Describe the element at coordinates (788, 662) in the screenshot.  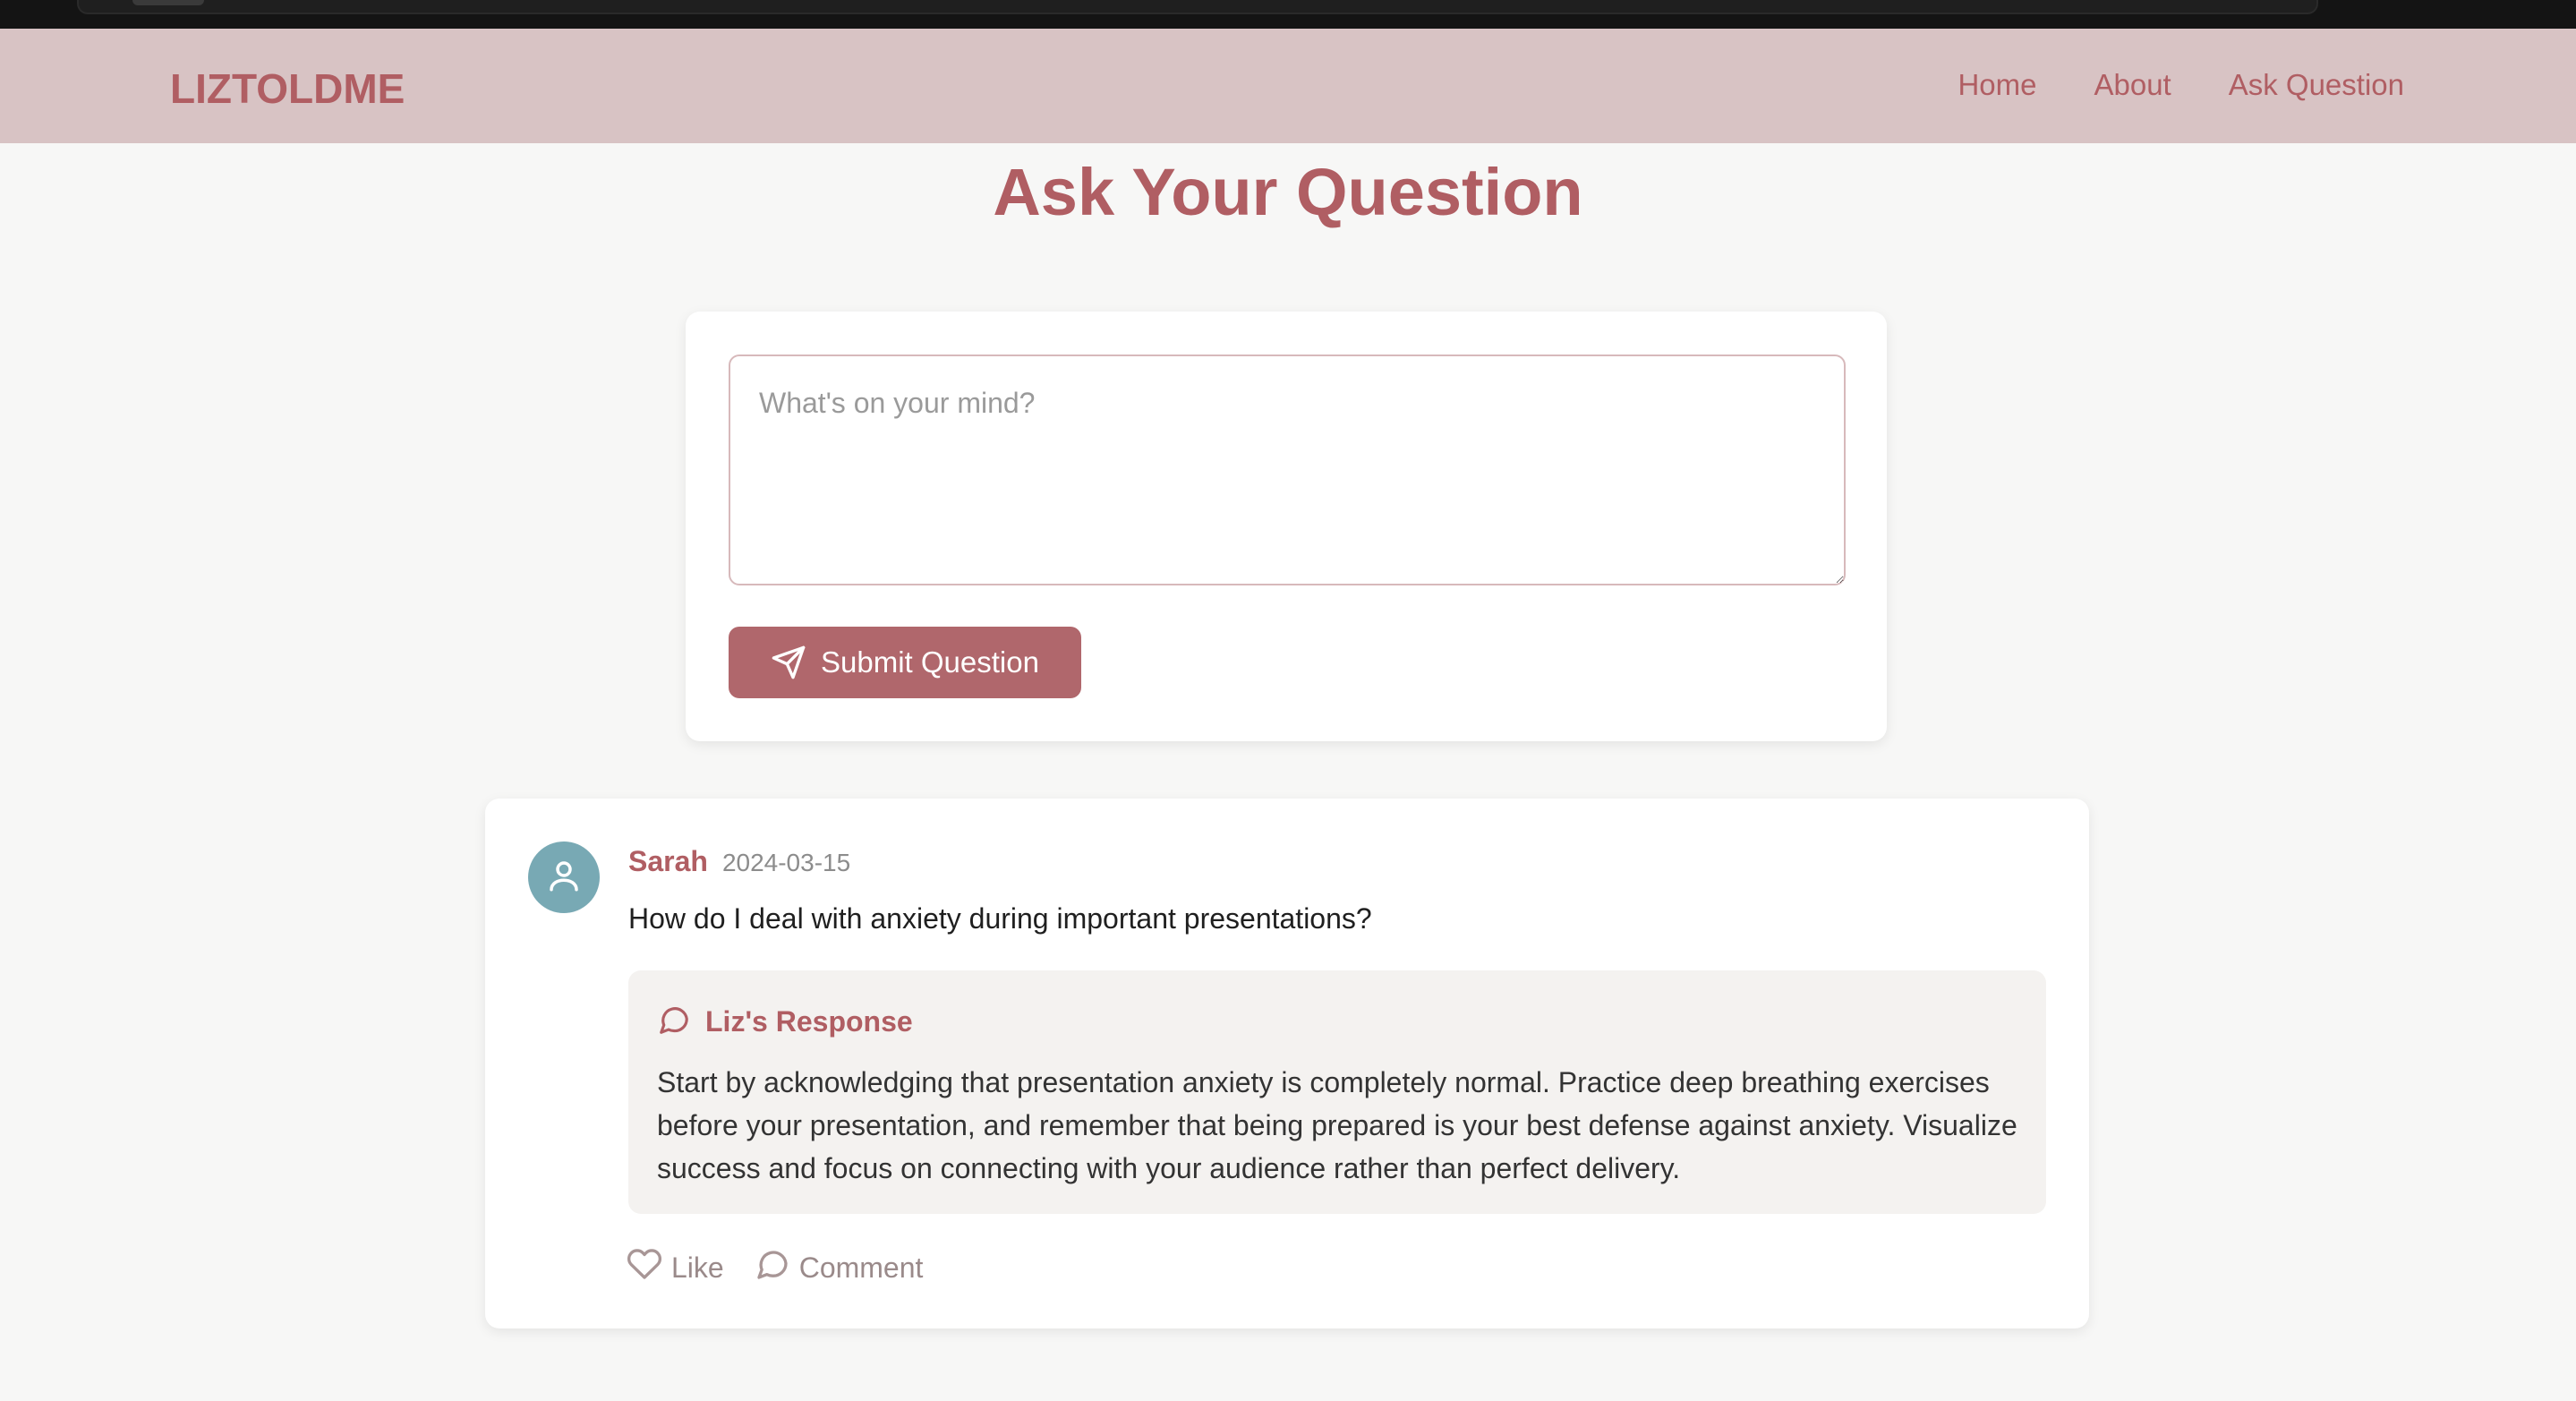
I see `send-icon` at that location.